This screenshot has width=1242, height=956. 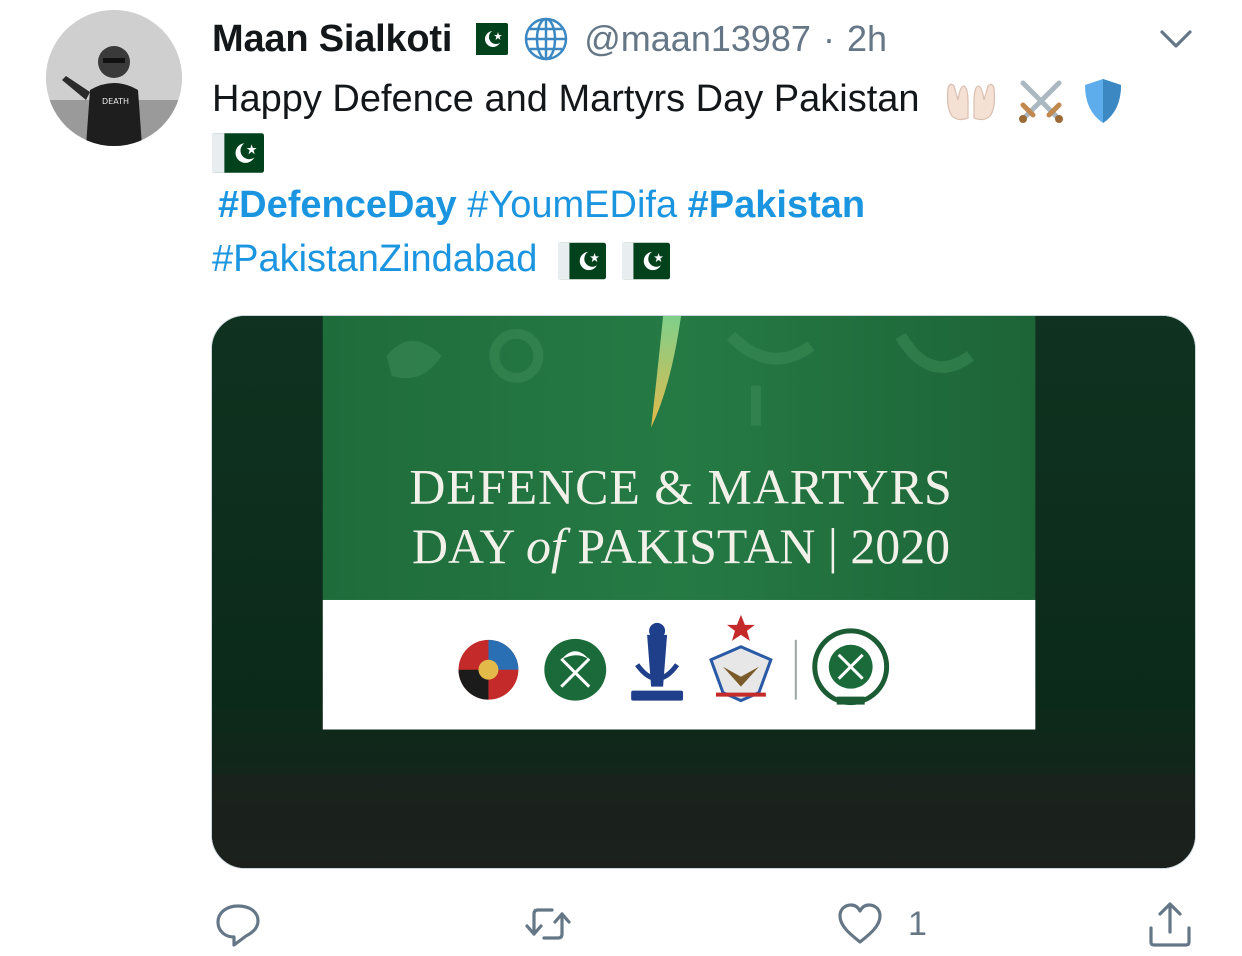 I want to click on media-title-line2: DAY of PAKISTAN | 2020, so click(x=681, y=546).